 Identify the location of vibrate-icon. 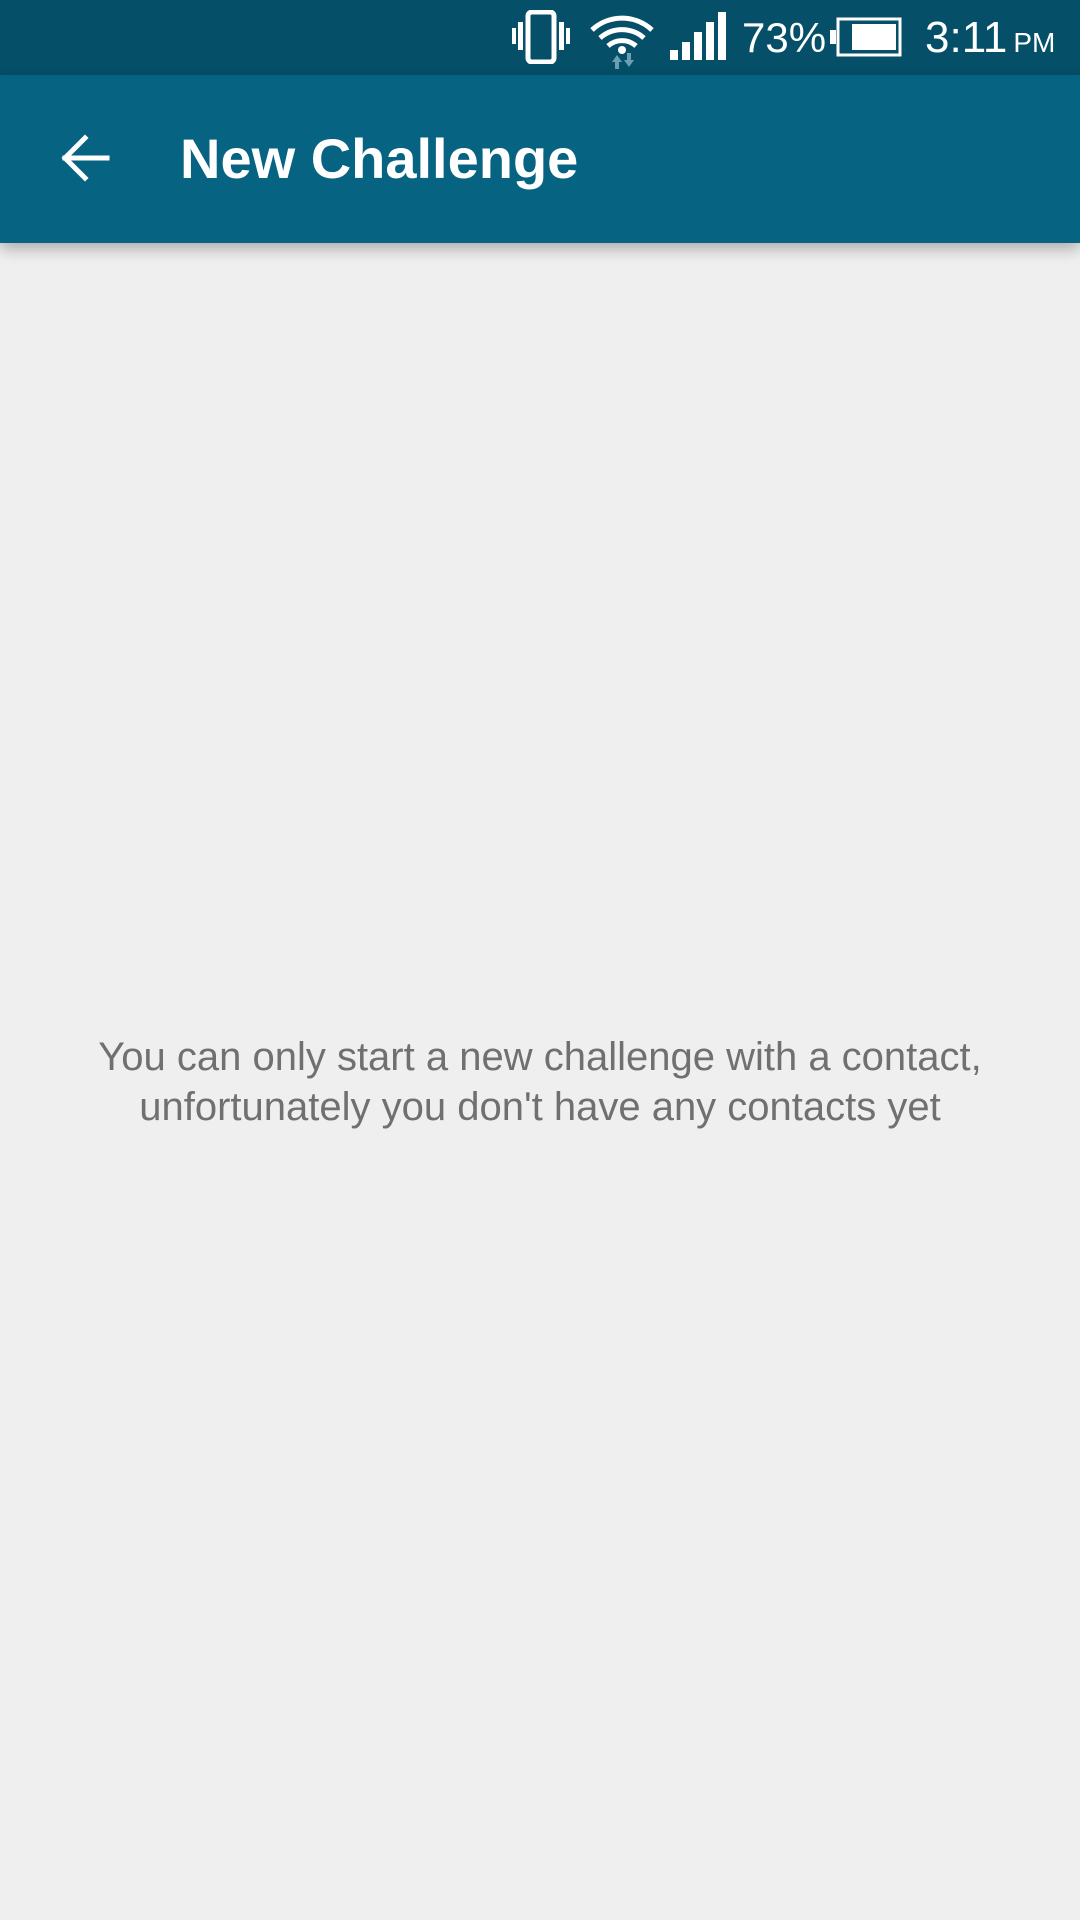
(542, 39).